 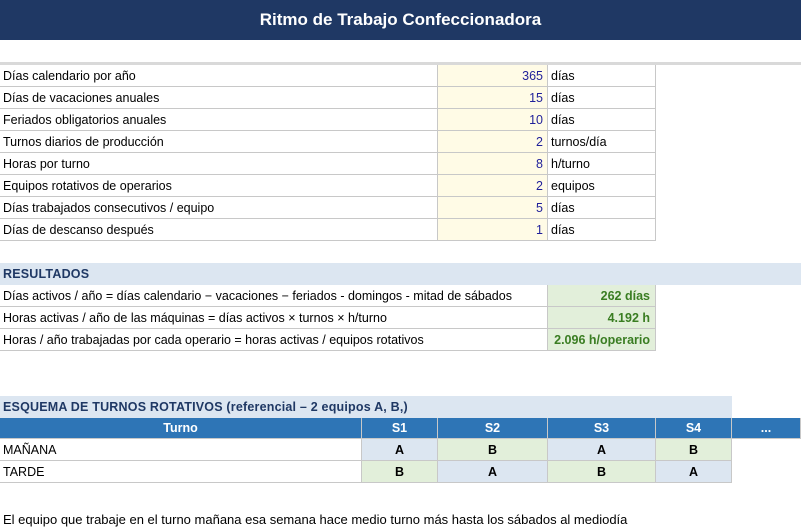 What do you see at coordinates (602, 164) in the screenshot?
I see `input-unit: h/turno` at bounding box center [602, 164].